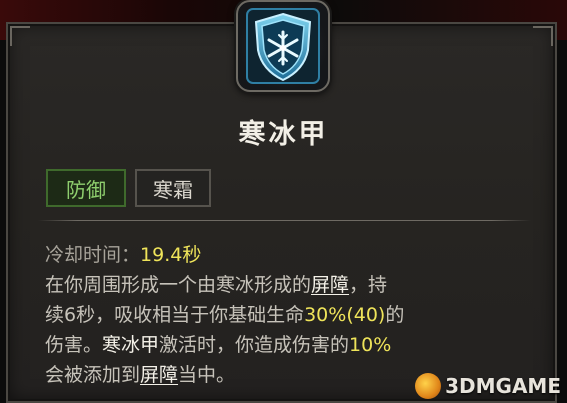 This screenshot has height=403, width=567. I want to click on description-line-1: 在你周围形成一个由寒冰形成的屏障，持, so click(290, 285).